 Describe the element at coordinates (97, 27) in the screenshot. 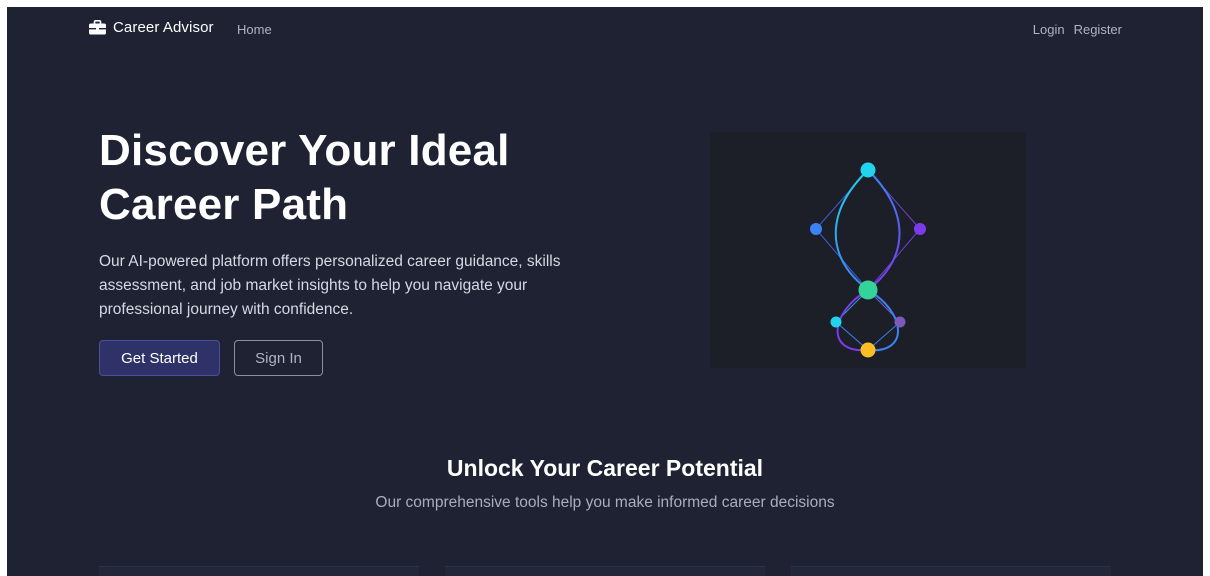

I see `briefcase-icon` at that location.